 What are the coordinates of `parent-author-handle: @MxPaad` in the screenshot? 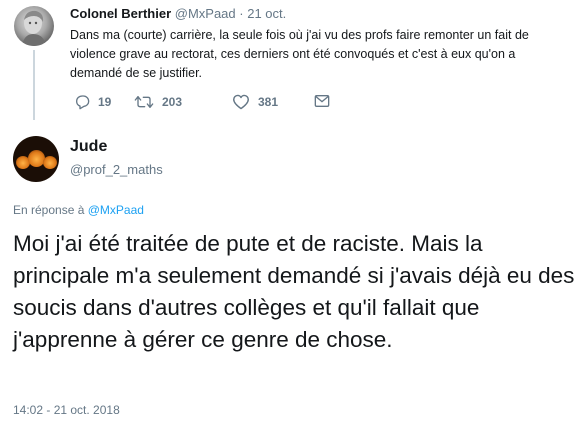 It's located at (205, 13).